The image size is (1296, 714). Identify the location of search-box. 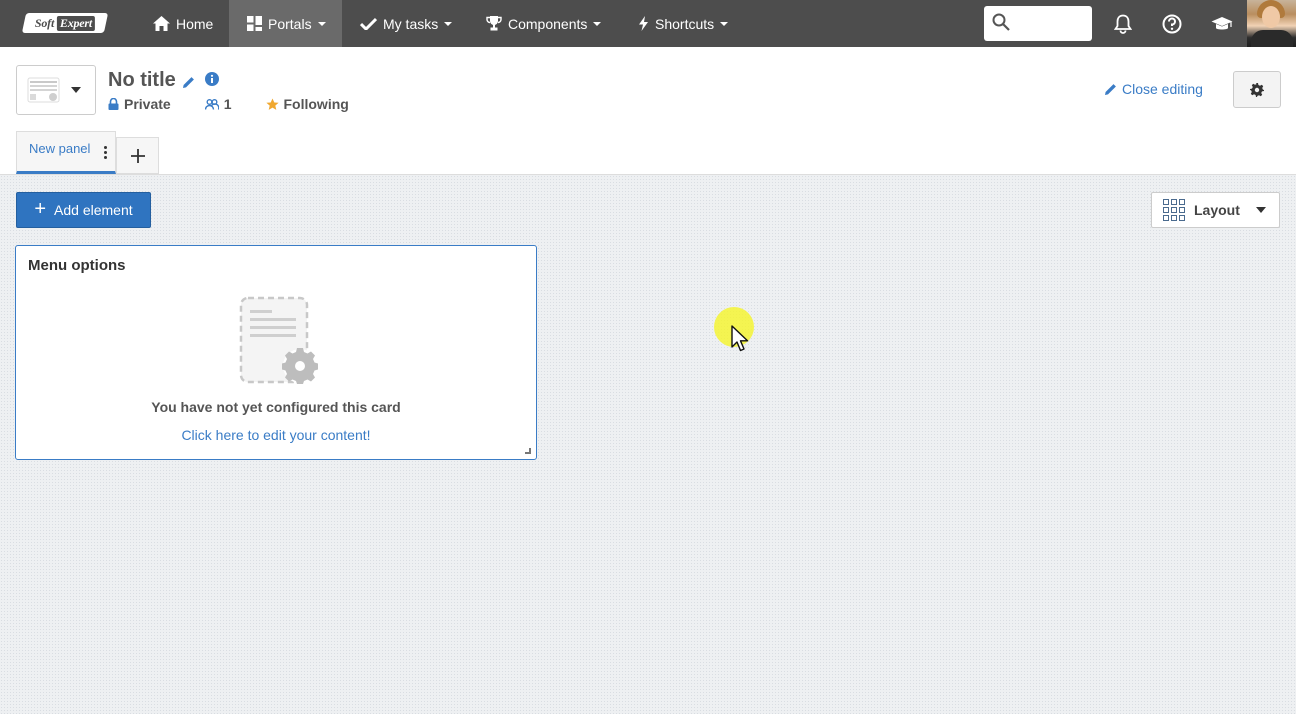
(1038, 23).